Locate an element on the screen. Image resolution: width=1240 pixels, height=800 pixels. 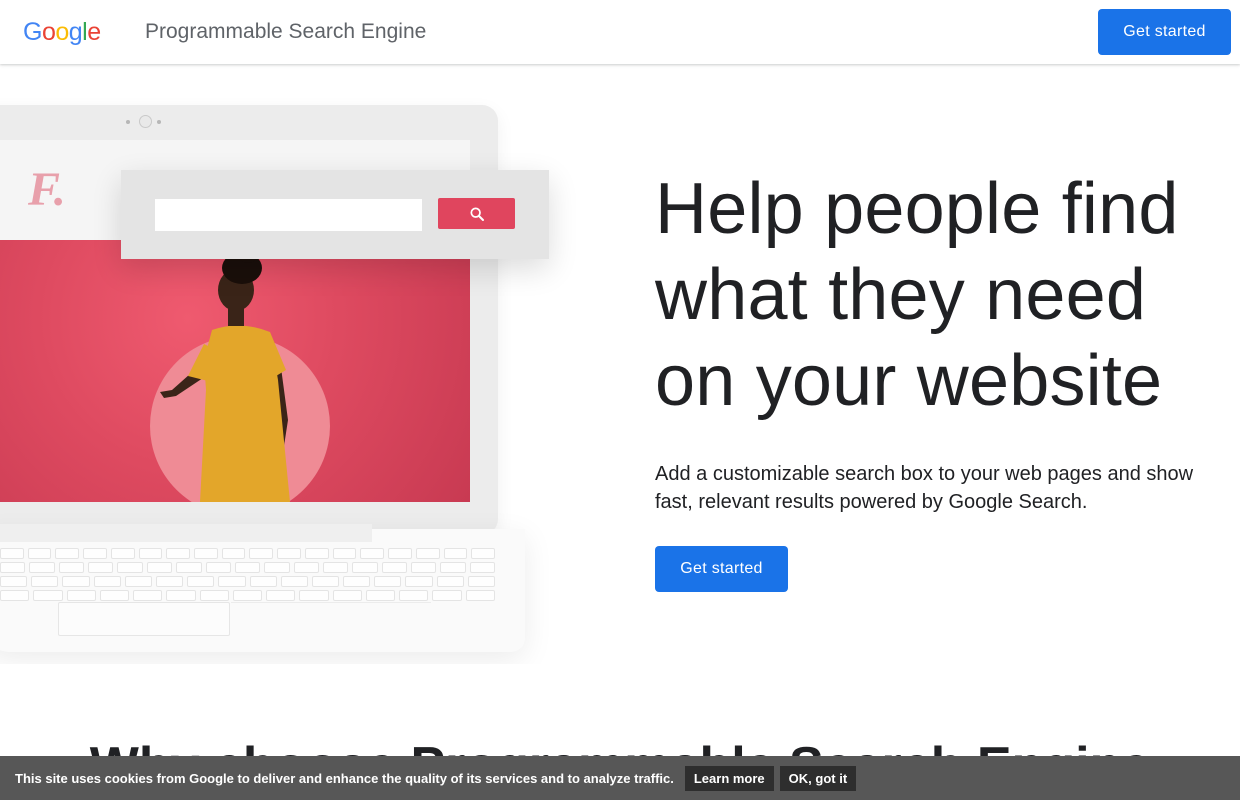
google-logo: Google is located at coordinates (62, 32).